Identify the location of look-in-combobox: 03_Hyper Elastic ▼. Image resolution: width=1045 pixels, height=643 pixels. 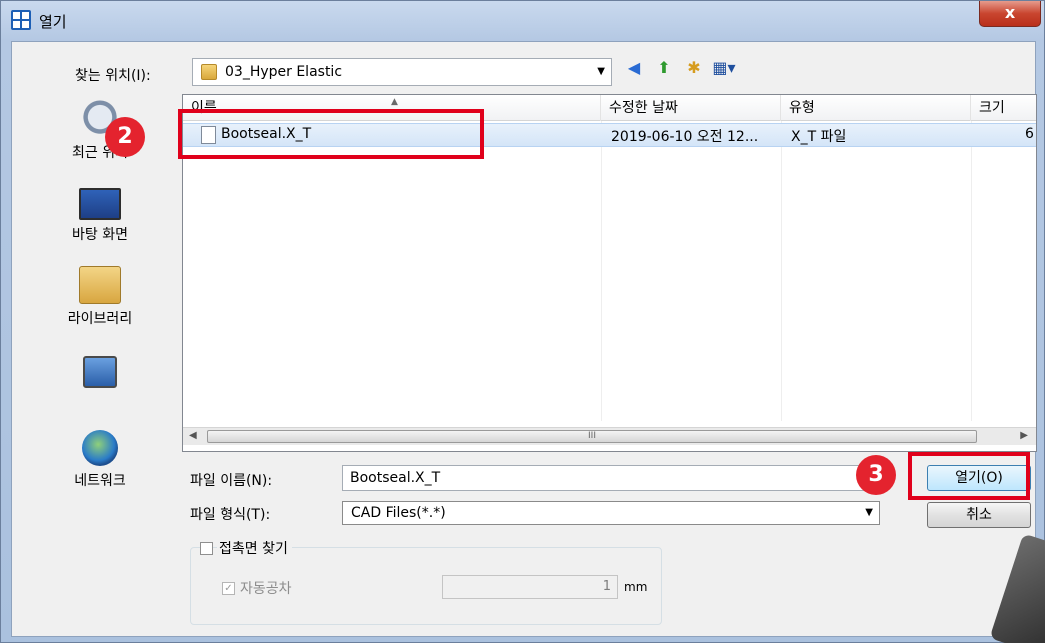
(402, 72).